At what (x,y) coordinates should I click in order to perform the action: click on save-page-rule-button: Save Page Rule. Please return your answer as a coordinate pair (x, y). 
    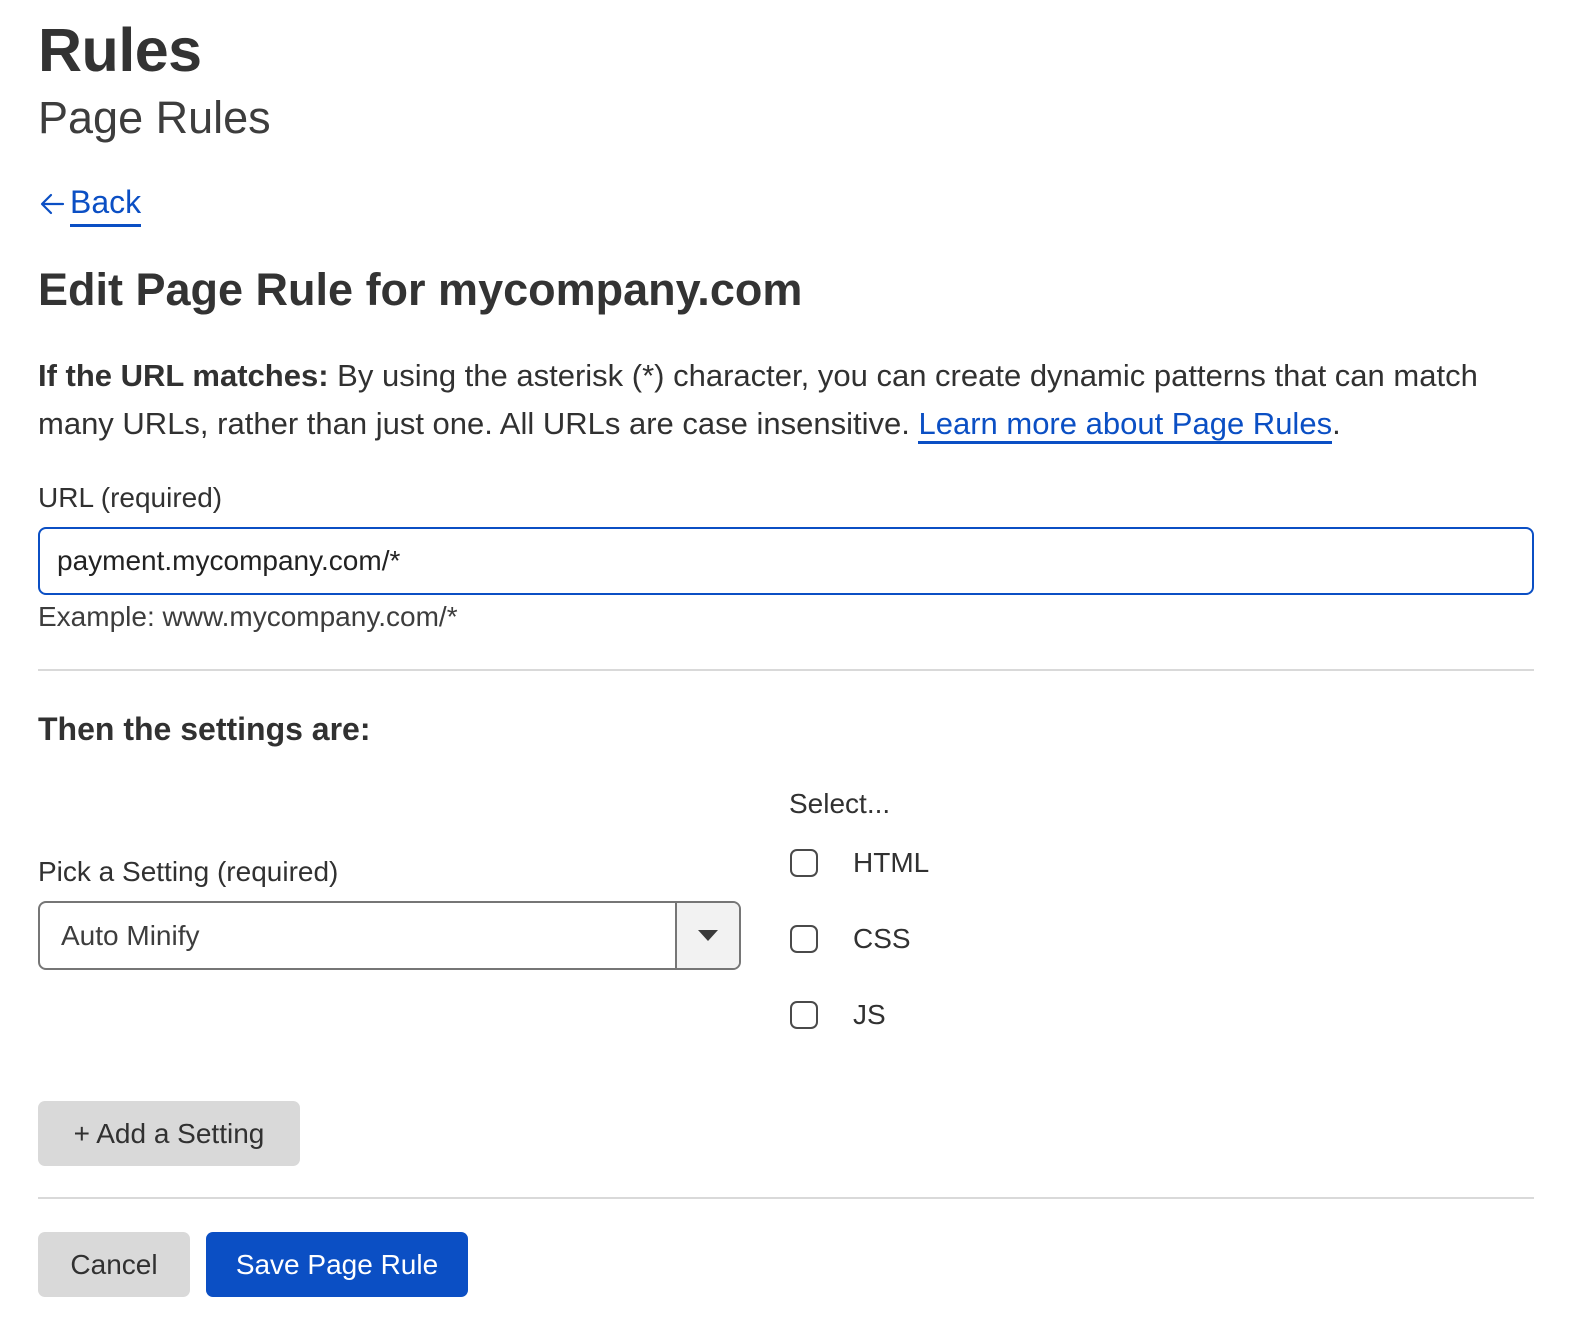
    Looking at the image, I should click on (337, 1264).